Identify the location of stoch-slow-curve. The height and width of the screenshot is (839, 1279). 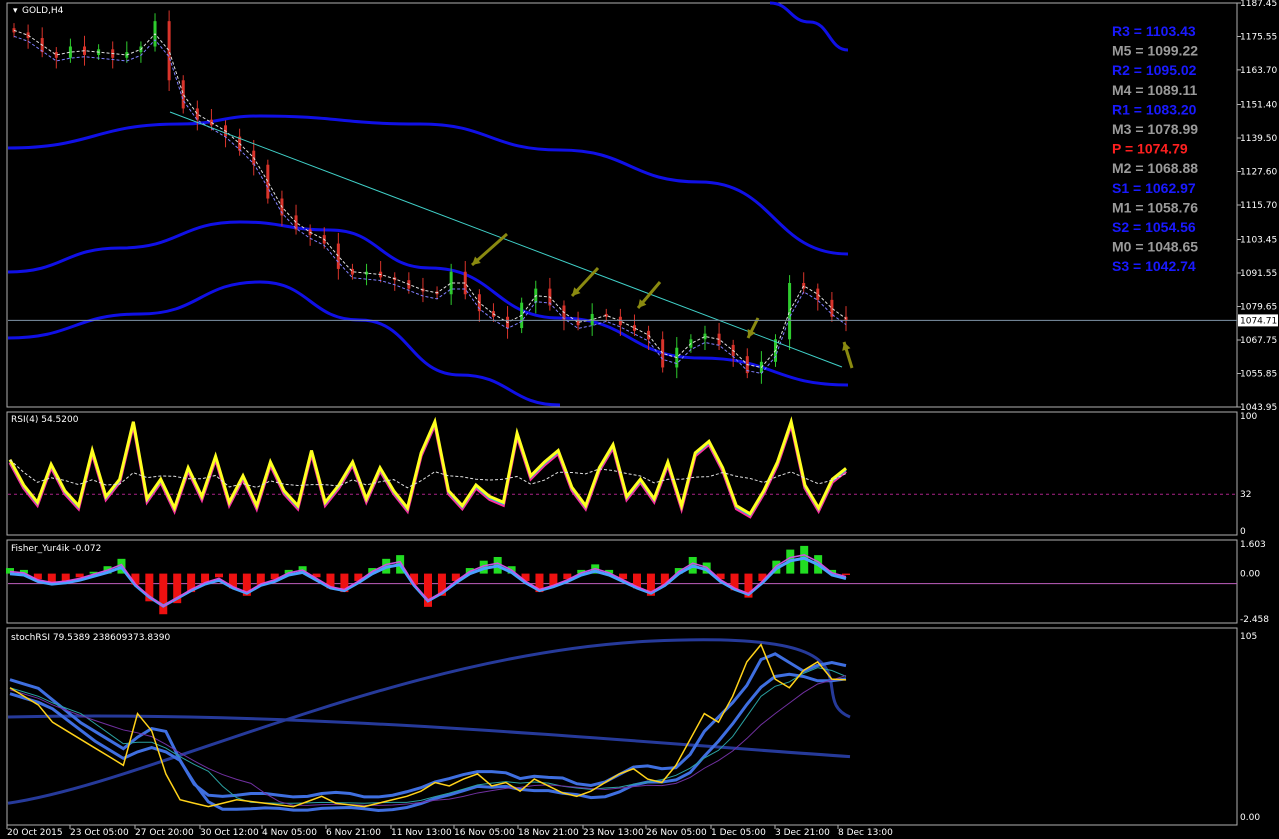
(429, 721).